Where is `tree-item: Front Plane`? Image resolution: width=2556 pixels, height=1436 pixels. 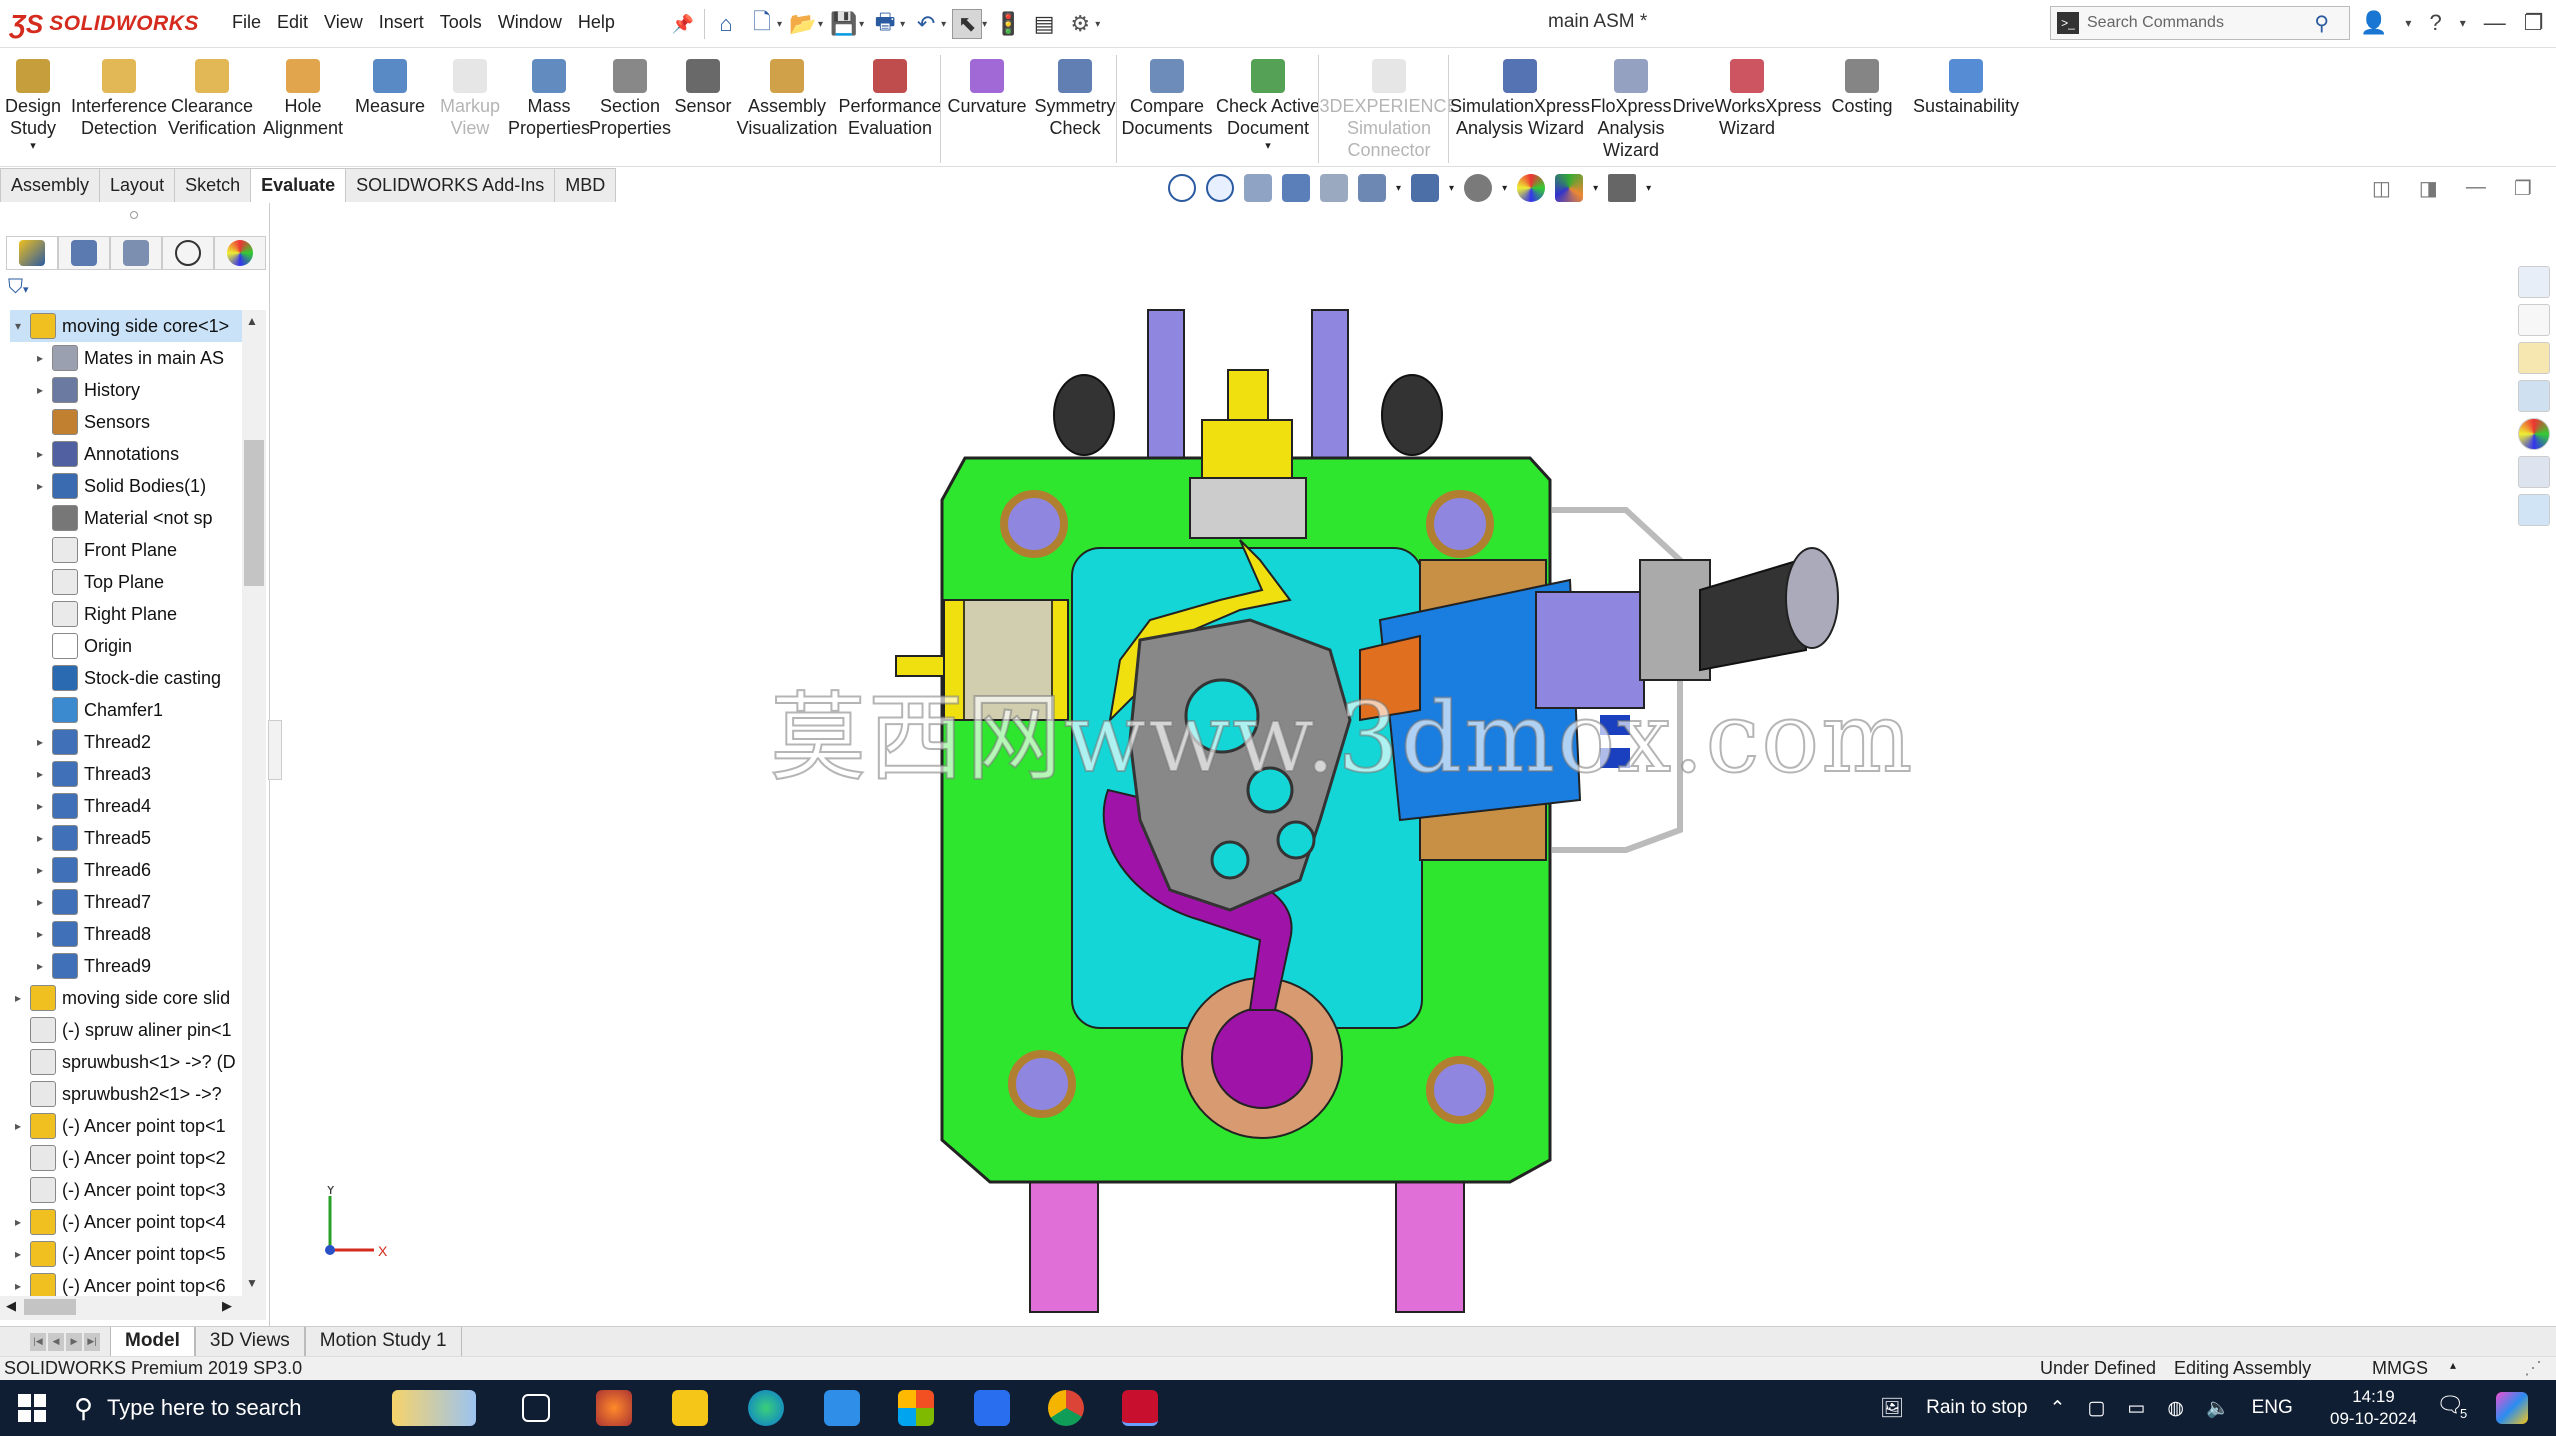
tree-item: Front Plane is located at coordinates (104, 550).